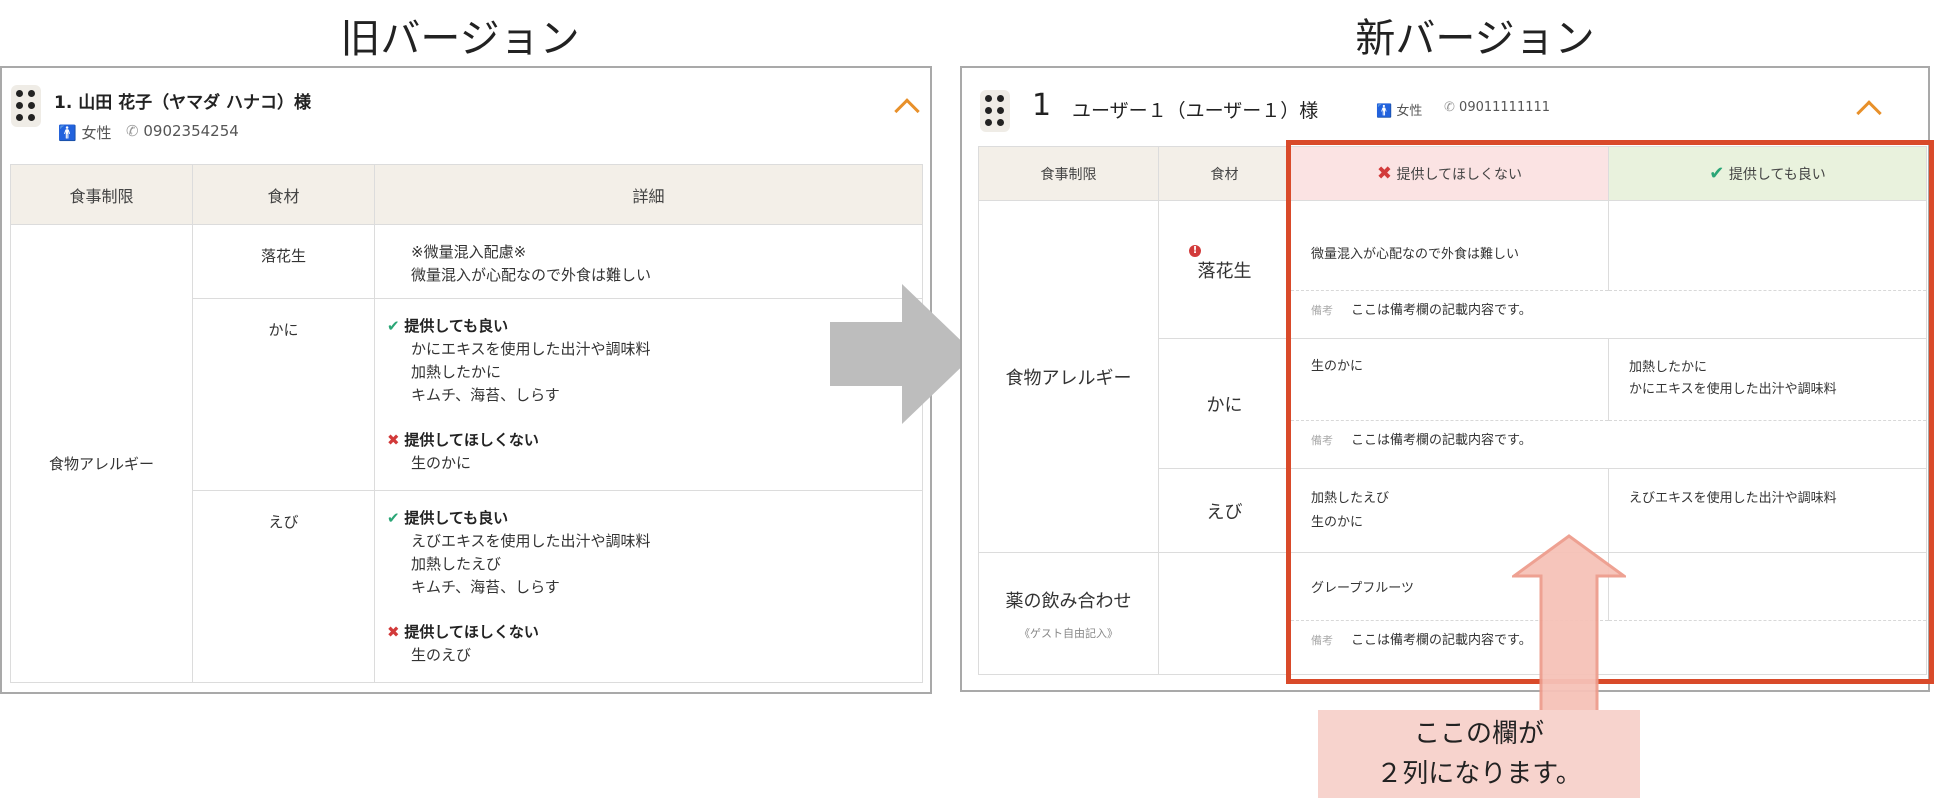  I want to click on up-arrow-icon, so click(1569, 625).